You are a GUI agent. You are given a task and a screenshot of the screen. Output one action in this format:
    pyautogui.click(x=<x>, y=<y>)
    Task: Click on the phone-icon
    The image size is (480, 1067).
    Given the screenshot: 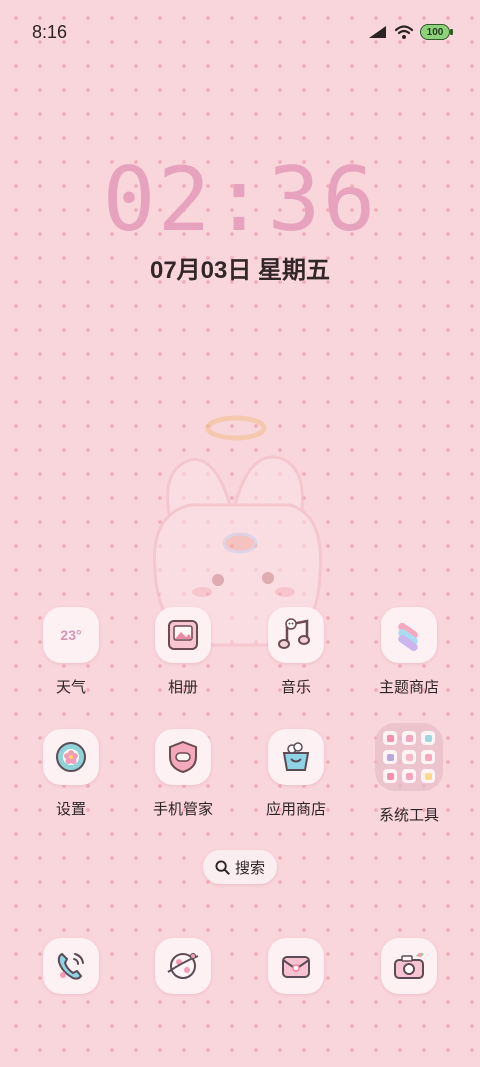 What is the action you would take?
    pyautogui.click(x=70, y=966)
    